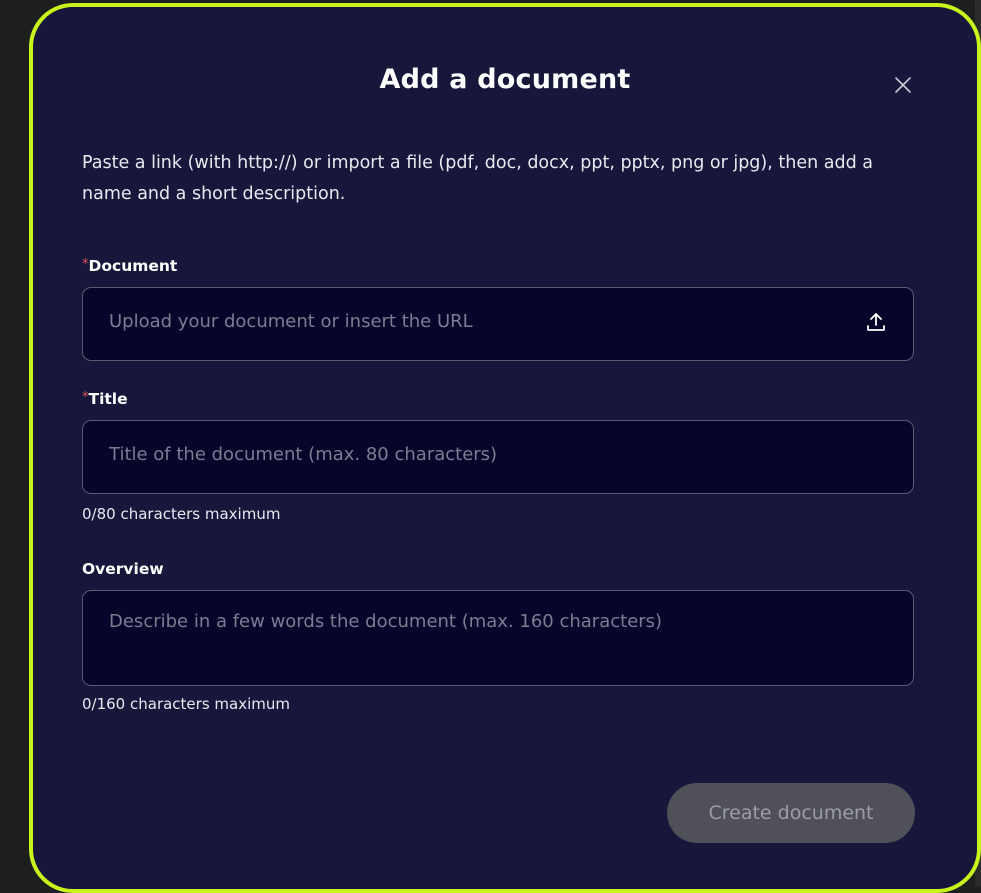 The width and height of the screenshot is (981, 893). I want to click on document-label: *Document, so click(129, 266).